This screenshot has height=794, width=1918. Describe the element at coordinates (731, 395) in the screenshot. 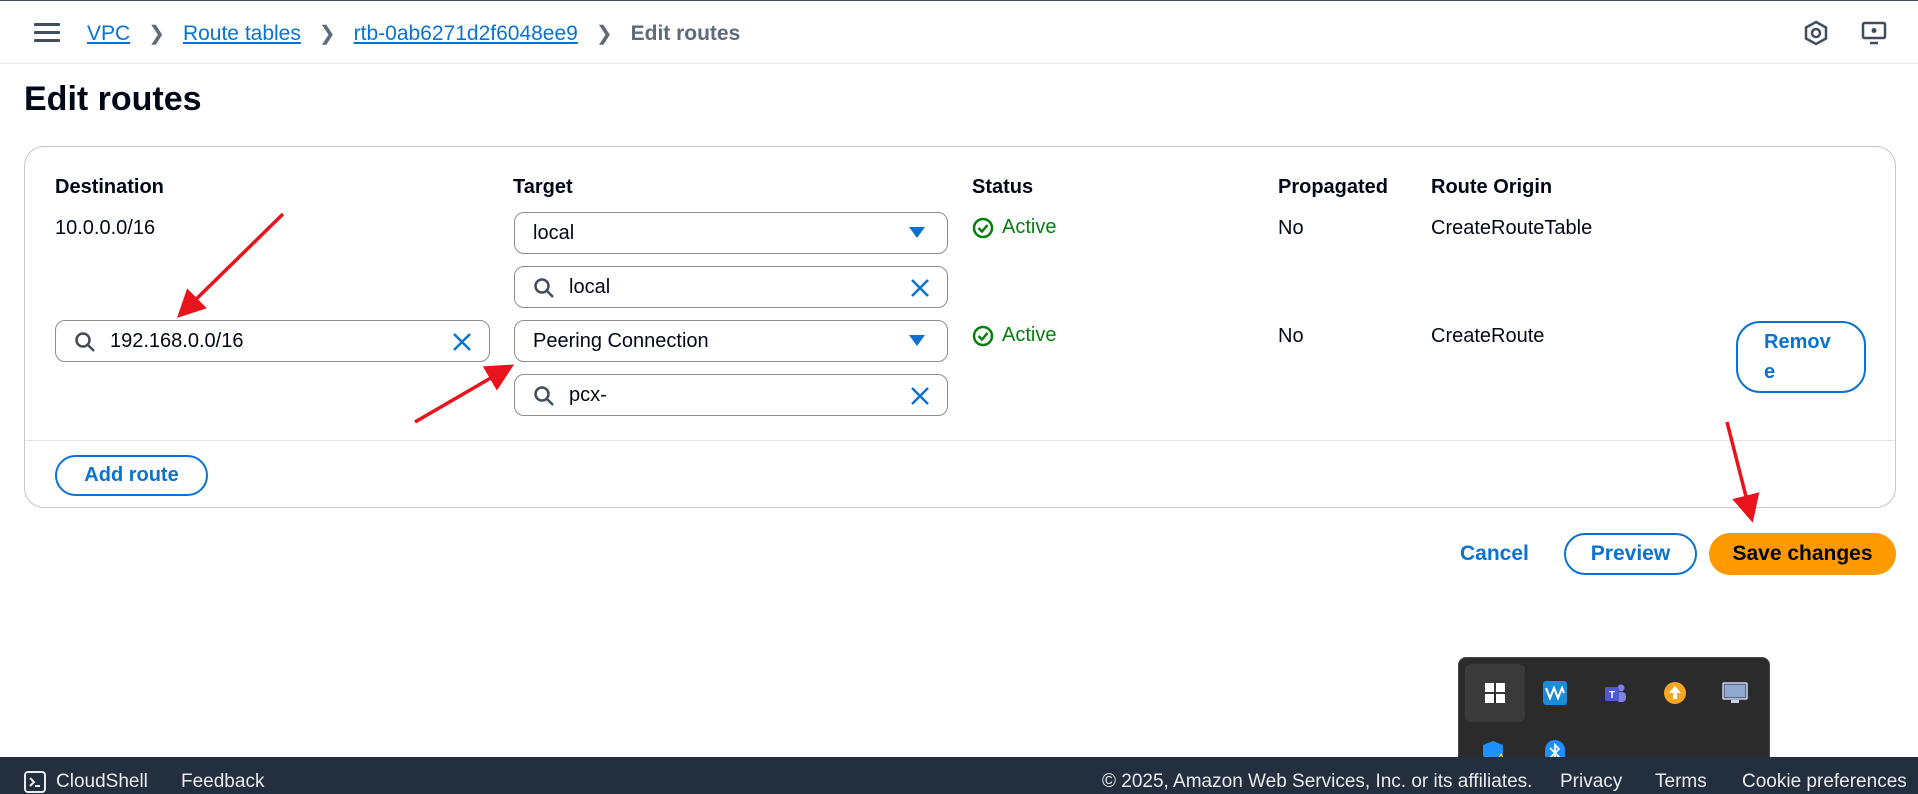

I see `row2-target-search-input: pcx-` at that location.